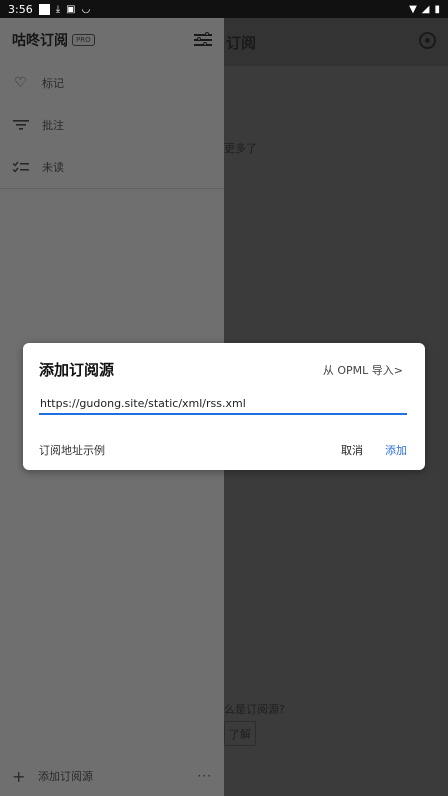  Describe the element at coordinates (71, 9) in the screenshot. I see `image-icon: ▣` at that location.